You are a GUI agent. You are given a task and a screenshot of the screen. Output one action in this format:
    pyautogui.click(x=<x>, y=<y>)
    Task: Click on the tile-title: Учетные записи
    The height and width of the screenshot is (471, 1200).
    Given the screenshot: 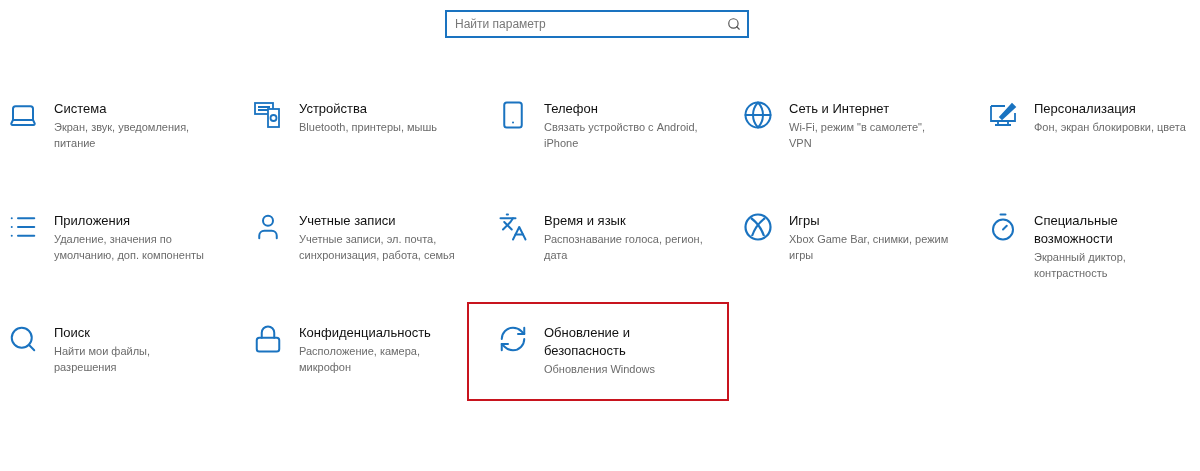 What is the action you would take?
    pyautogui.click(x=348, y=221)
    